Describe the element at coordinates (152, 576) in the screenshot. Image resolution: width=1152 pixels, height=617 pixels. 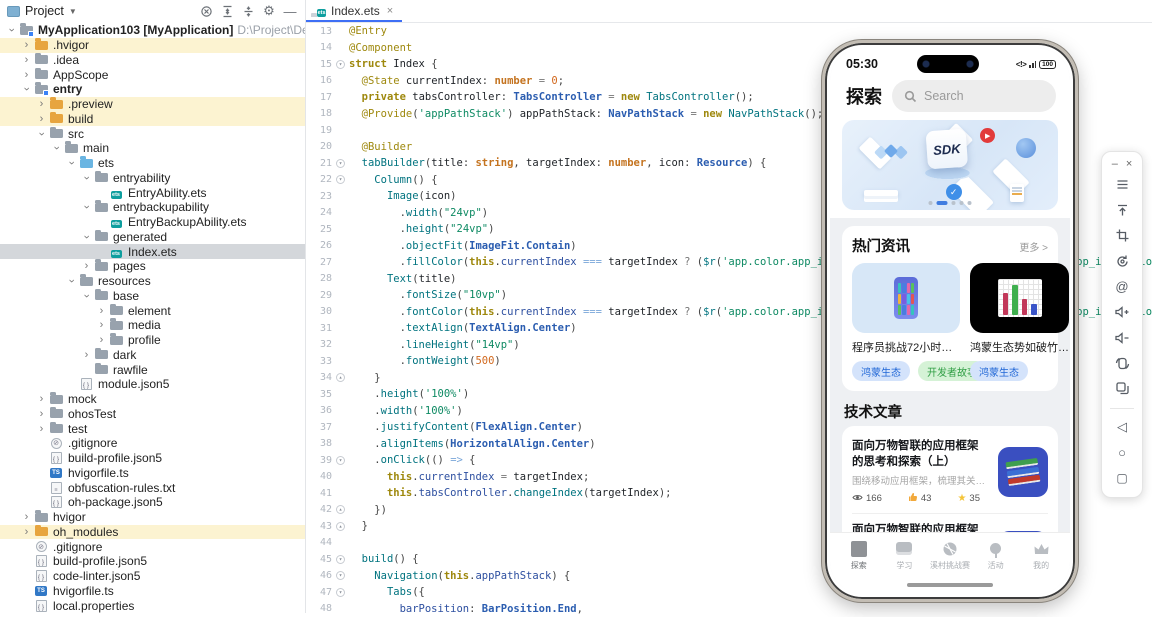
I see `tree-row: { }code-linter.json5` at that location.